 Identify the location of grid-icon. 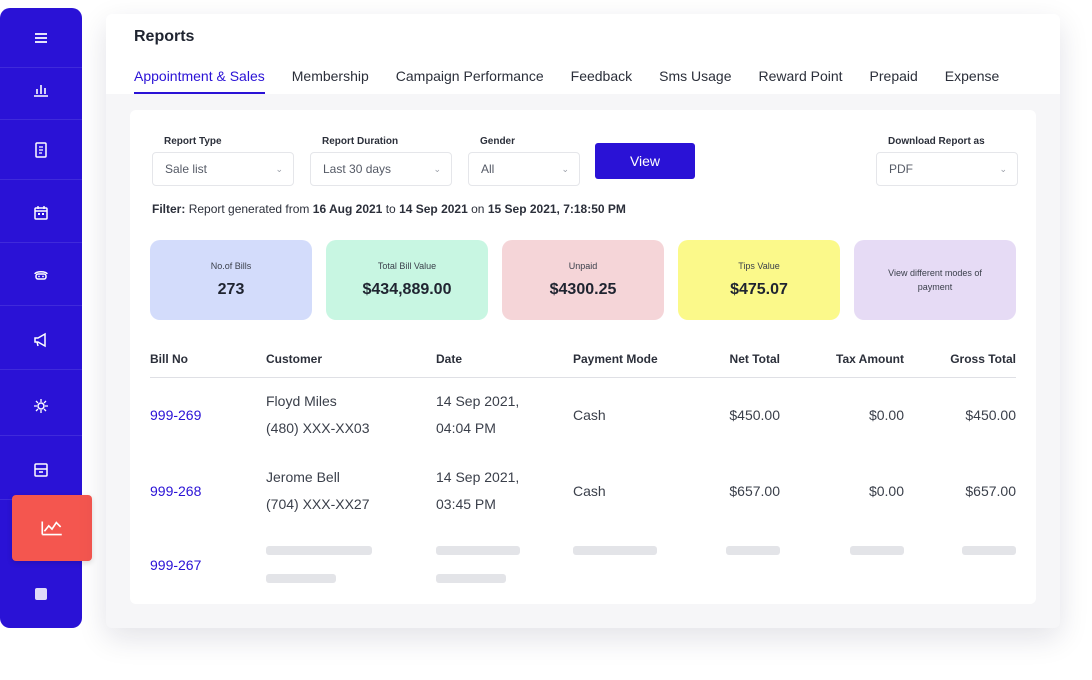
(41, 594).